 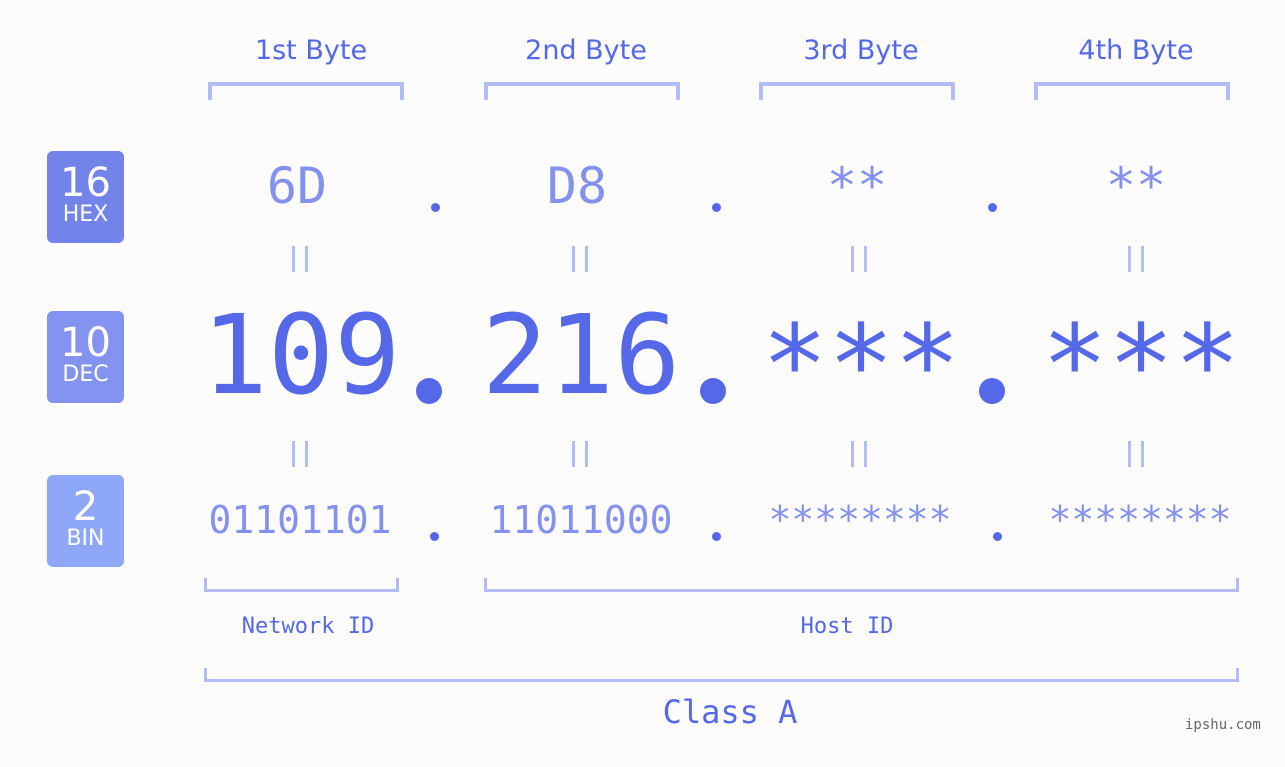 I want to click on hex-value-1: 6D, so click(x=297, y=186).